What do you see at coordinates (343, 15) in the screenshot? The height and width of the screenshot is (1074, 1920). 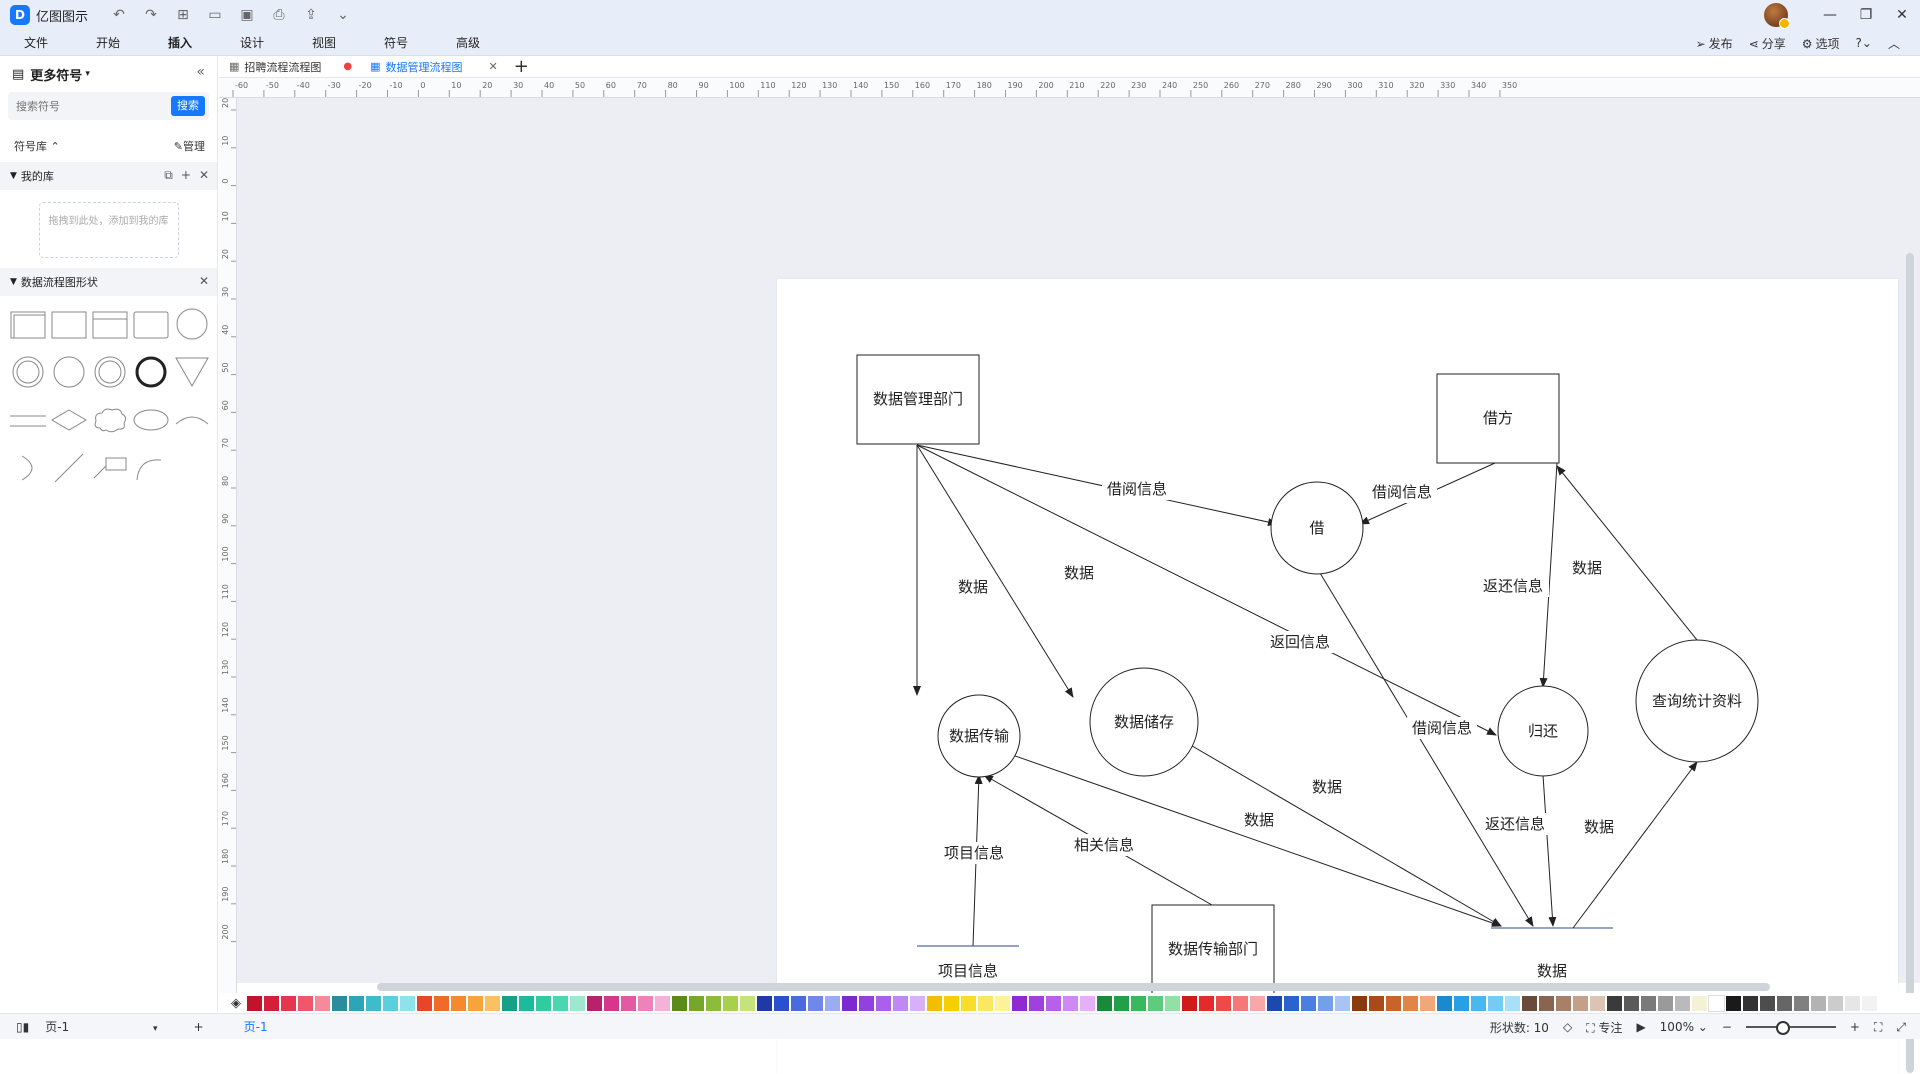 I see `customize-dropdown-icon: ⌄` at bounding box center [343, 15].